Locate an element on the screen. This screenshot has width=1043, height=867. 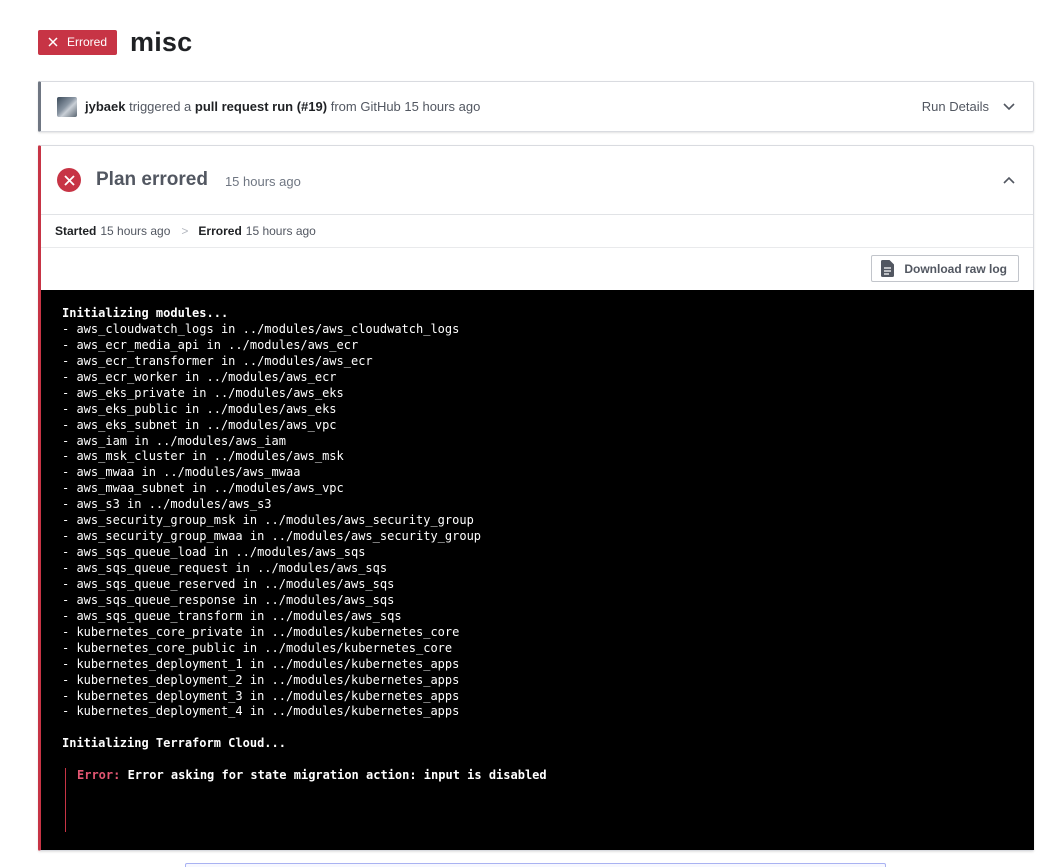
download-raw-log-label: Download raw log is located at coordinates (955, 268).